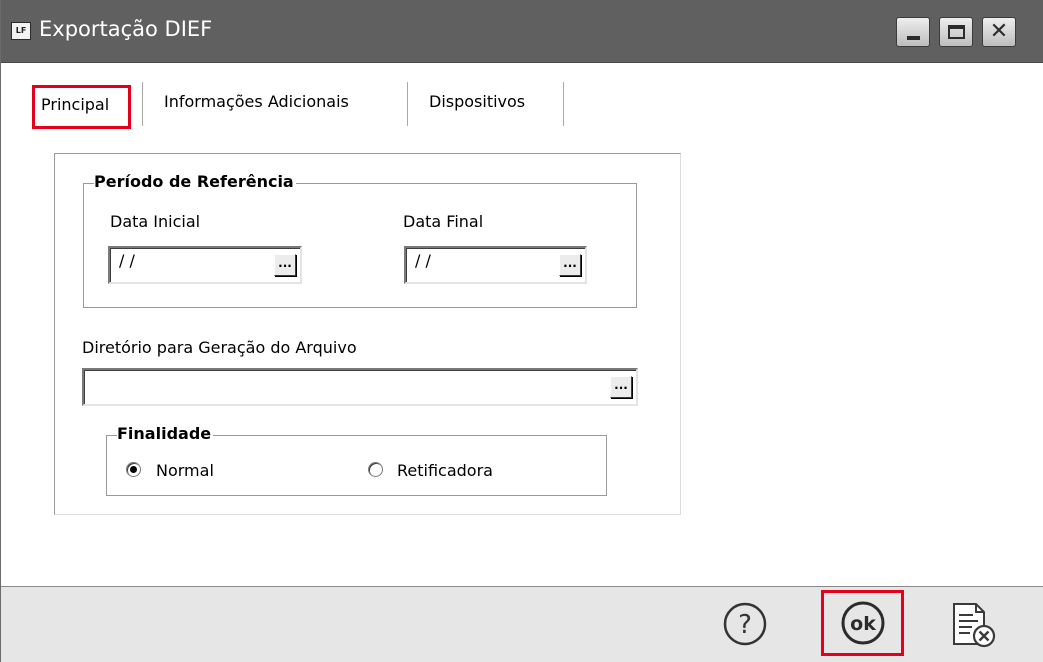 This screenshot has width=1043, height=662. I want to click on data-inicial-value: / /, so click(127, 260).